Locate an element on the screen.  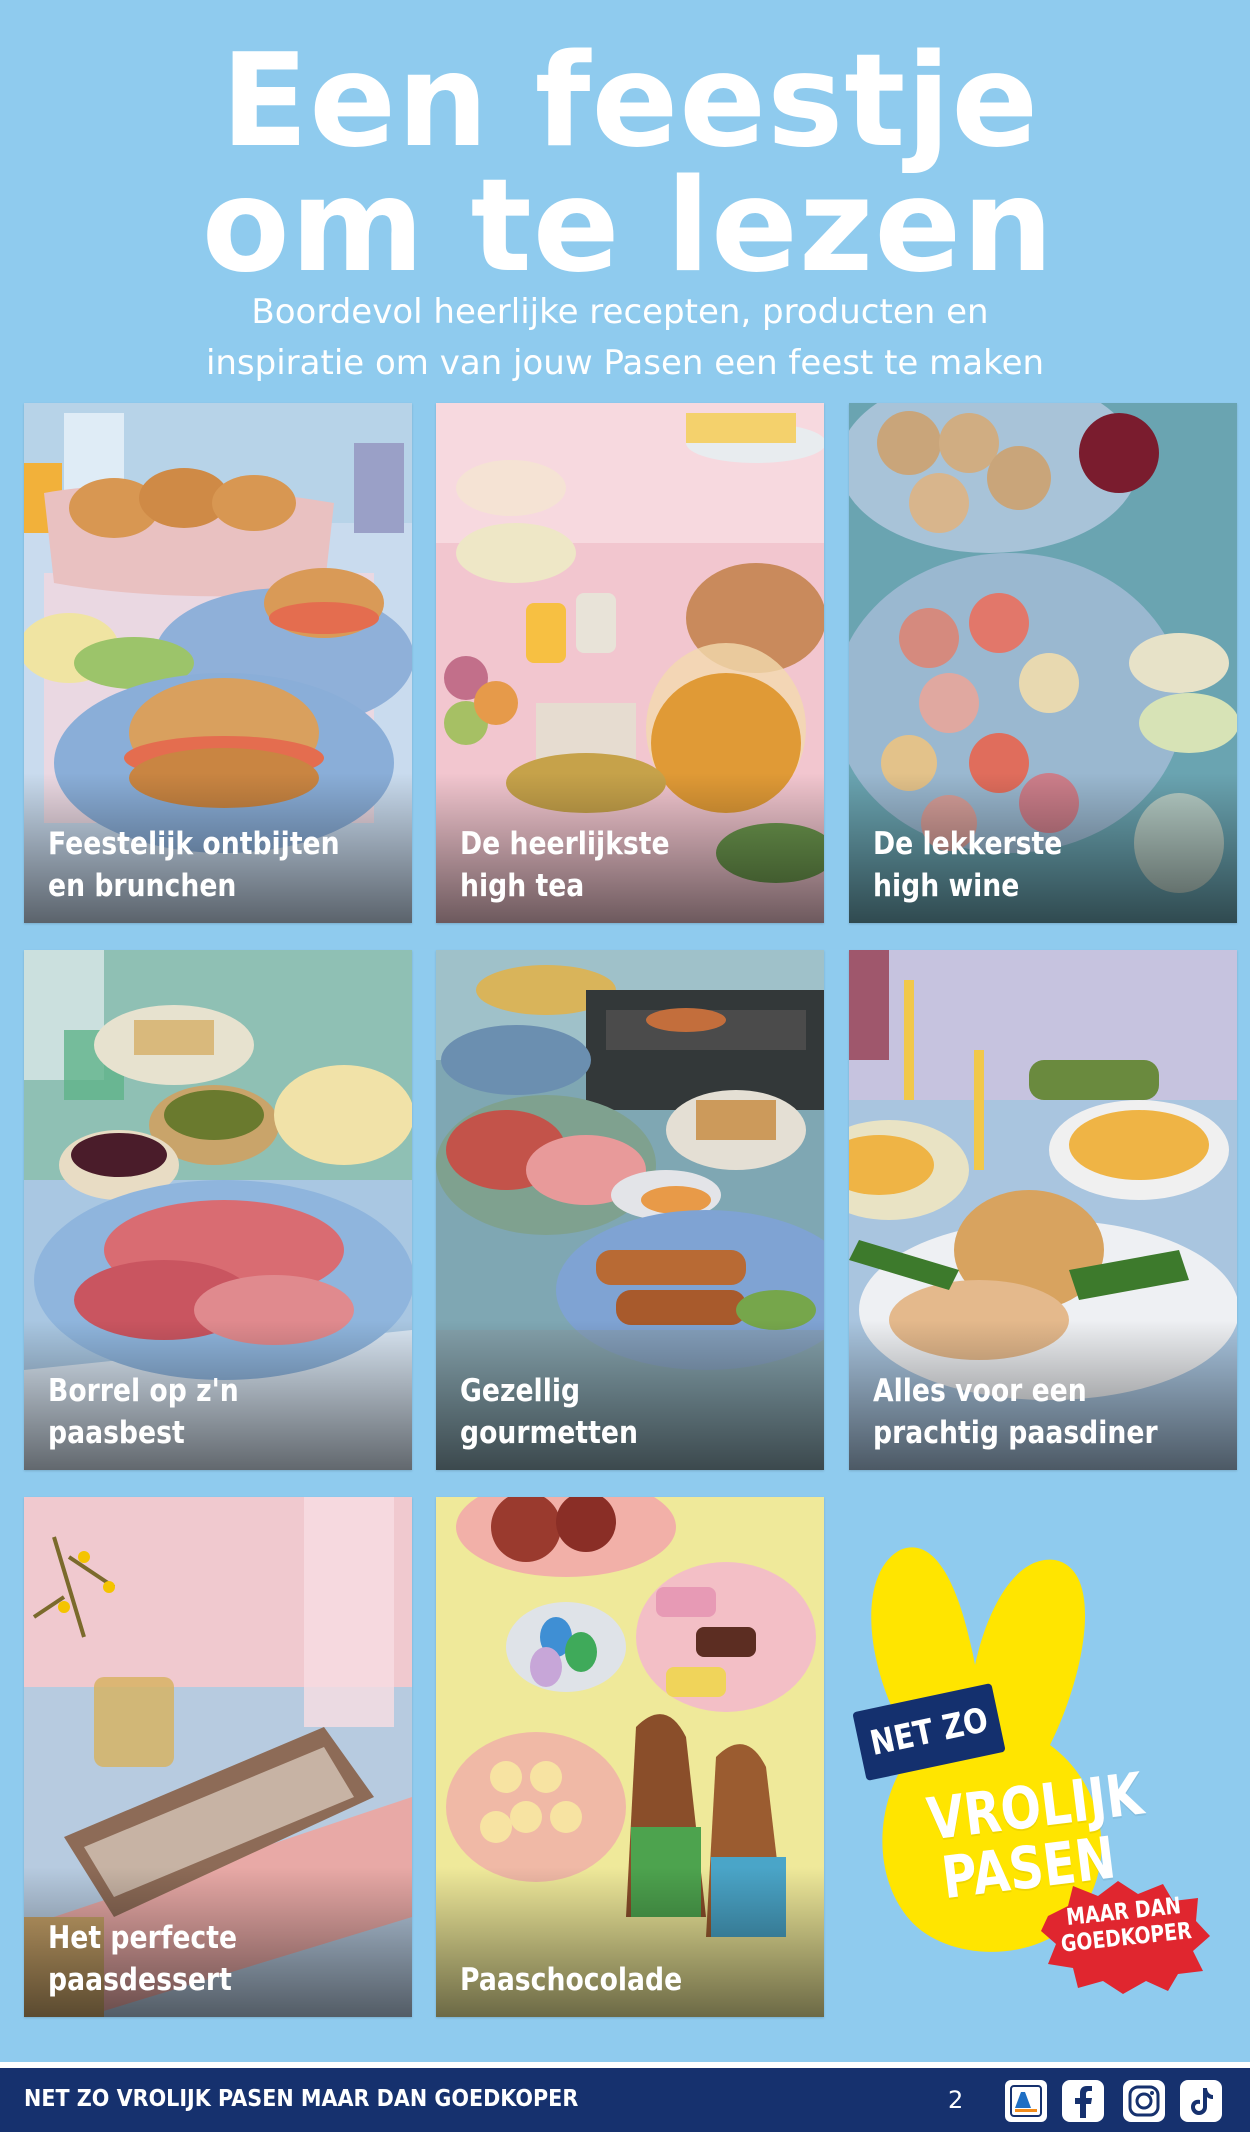
tile-label-line-2: high wine is located at coordinates (946, 886).